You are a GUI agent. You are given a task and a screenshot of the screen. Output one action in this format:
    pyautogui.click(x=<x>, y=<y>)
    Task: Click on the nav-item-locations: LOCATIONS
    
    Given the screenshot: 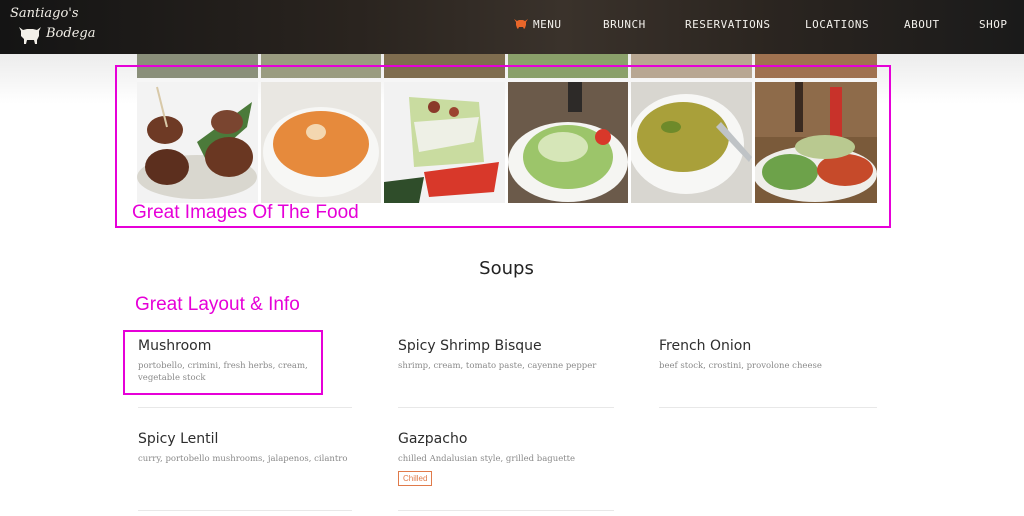 What is the action you would take?
    pyautogui.click(x=837, y=24)
    